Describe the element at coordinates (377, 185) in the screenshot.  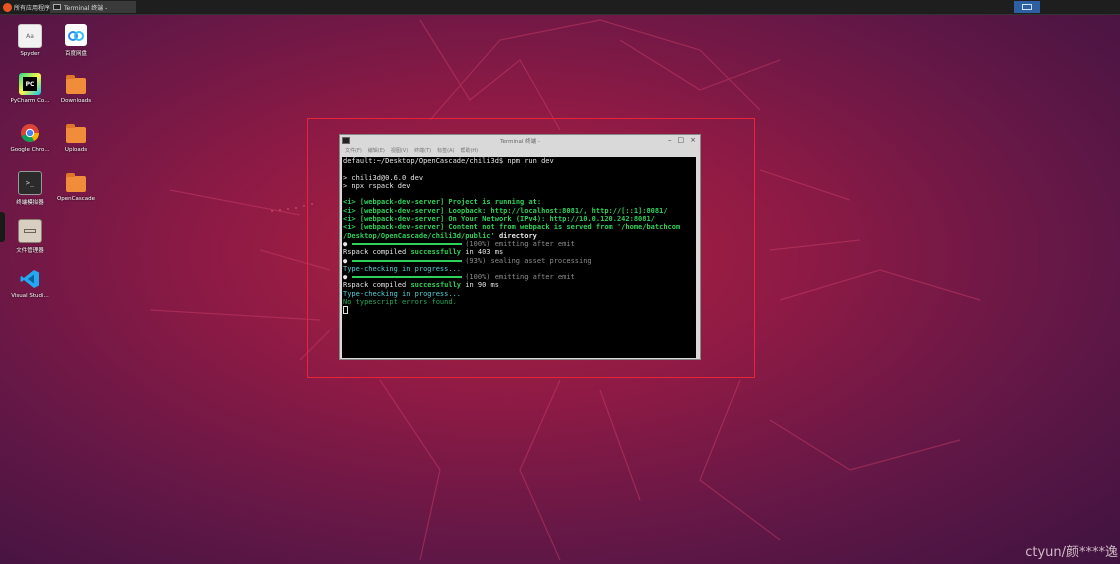
I see `terminal-line: > npx rspack dev` at that location.